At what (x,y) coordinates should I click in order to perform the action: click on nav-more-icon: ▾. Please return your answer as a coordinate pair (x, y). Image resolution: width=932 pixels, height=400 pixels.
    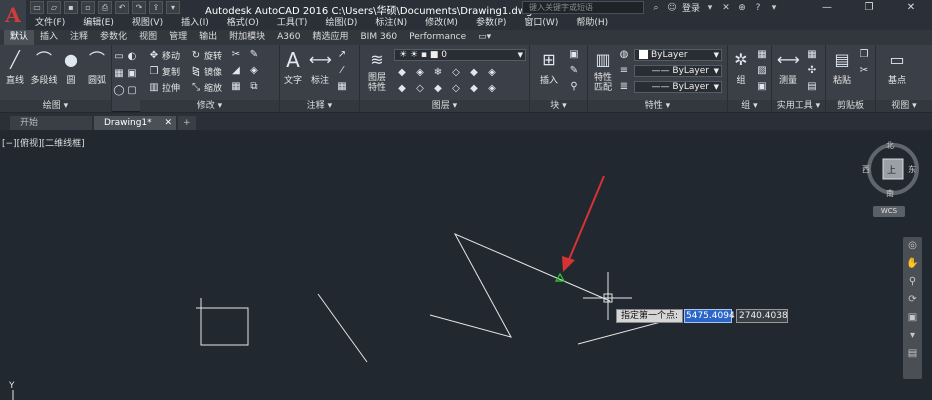
    Looking at the image, I should click on (912, 336).